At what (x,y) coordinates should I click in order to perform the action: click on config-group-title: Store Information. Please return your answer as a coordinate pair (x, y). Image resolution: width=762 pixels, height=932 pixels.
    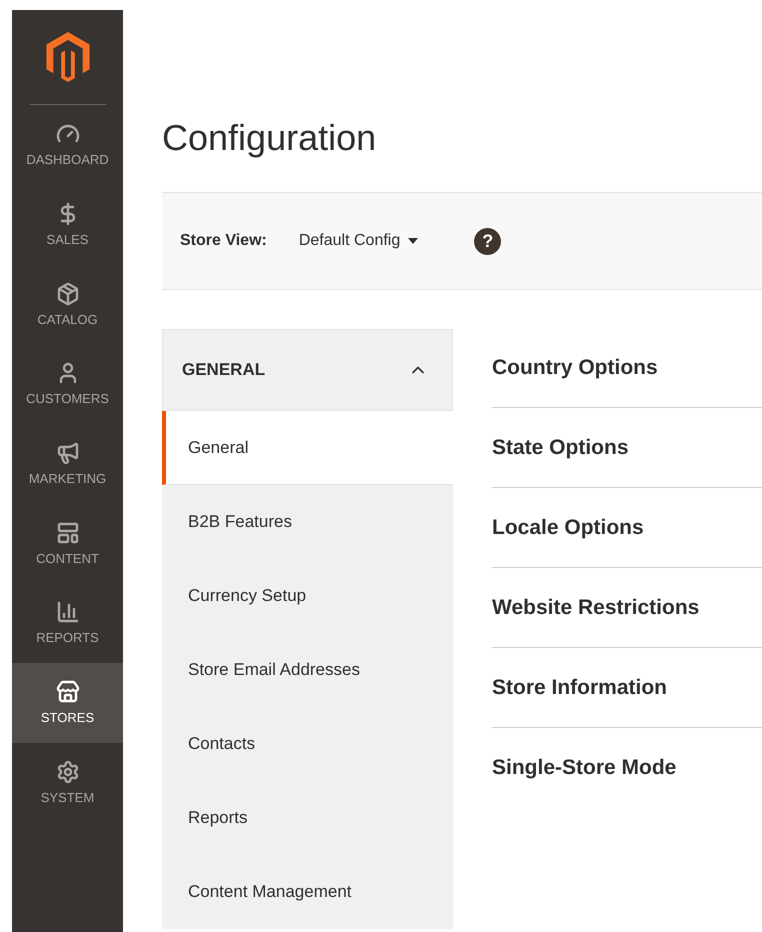
    Looking at the image, I should click on (627, 688).